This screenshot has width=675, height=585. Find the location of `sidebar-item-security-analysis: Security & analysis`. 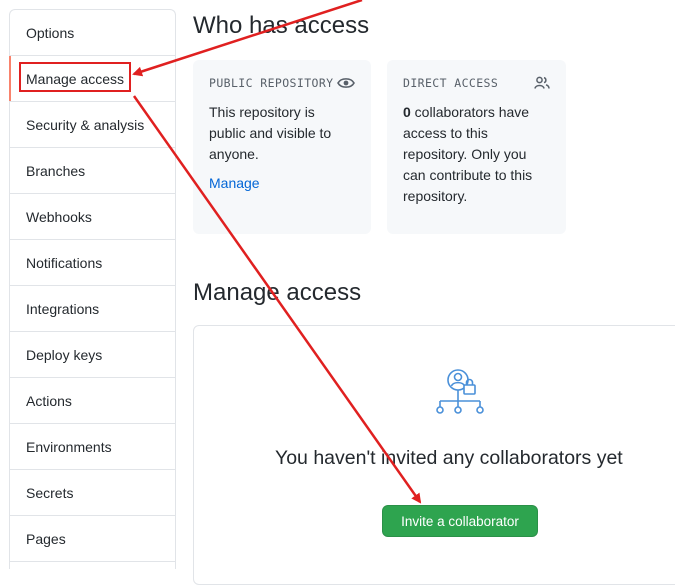

sidebar-item-security-analysis: Security & analysis is located at coordinates (92, 125).